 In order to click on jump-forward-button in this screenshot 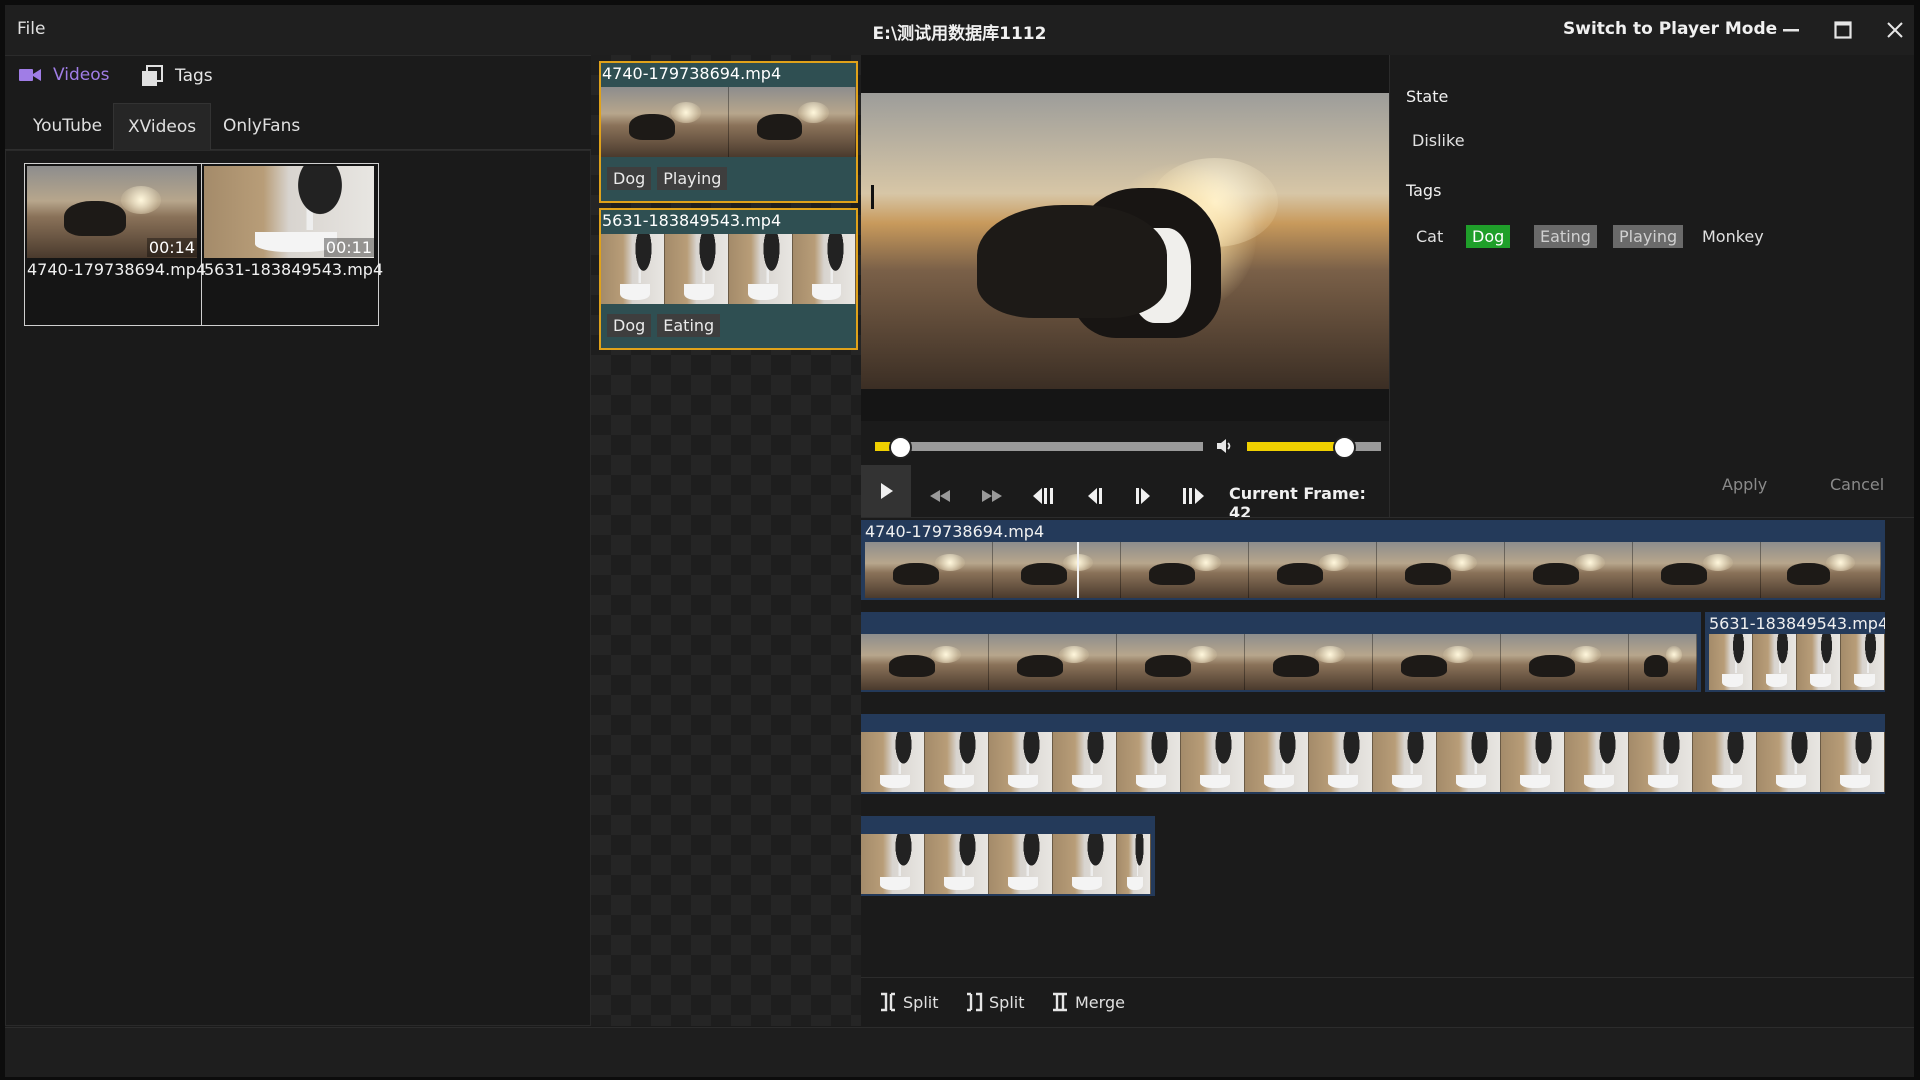, I will do `click(1194, 496)`.